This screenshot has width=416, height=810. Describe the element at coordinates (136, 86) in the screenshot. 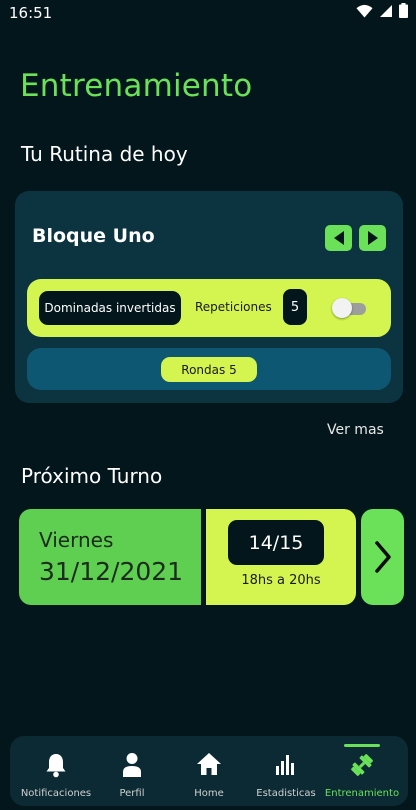

I see `page-title: Entrenamiento` at that location.